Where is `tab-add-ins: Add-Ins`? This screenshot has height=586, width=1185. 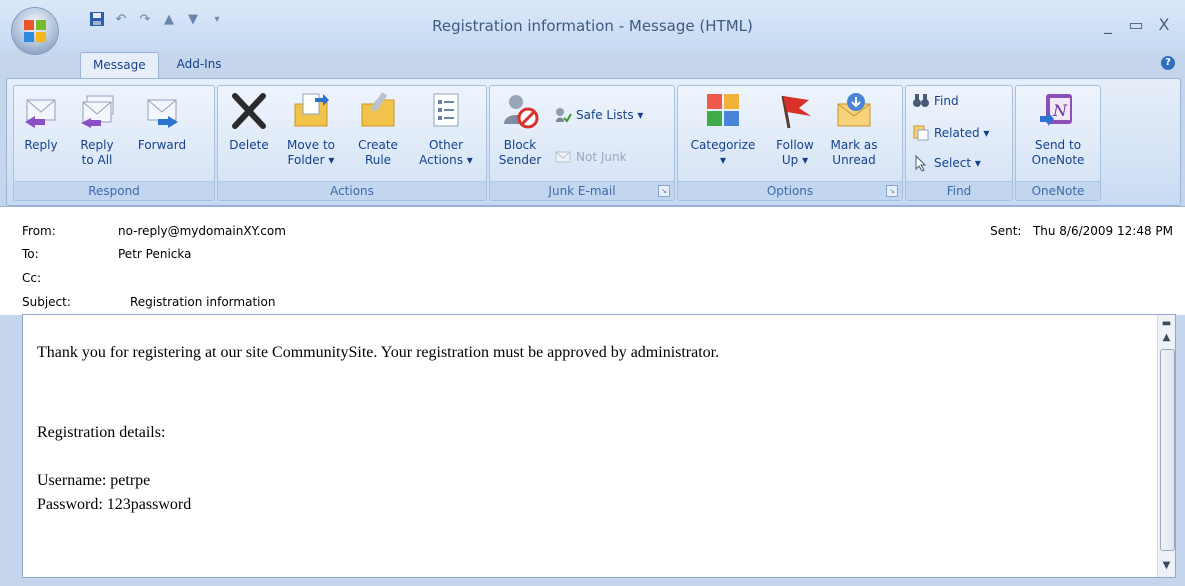 tab-add-ins: Add-Ins is located at coordinates (199, 65).